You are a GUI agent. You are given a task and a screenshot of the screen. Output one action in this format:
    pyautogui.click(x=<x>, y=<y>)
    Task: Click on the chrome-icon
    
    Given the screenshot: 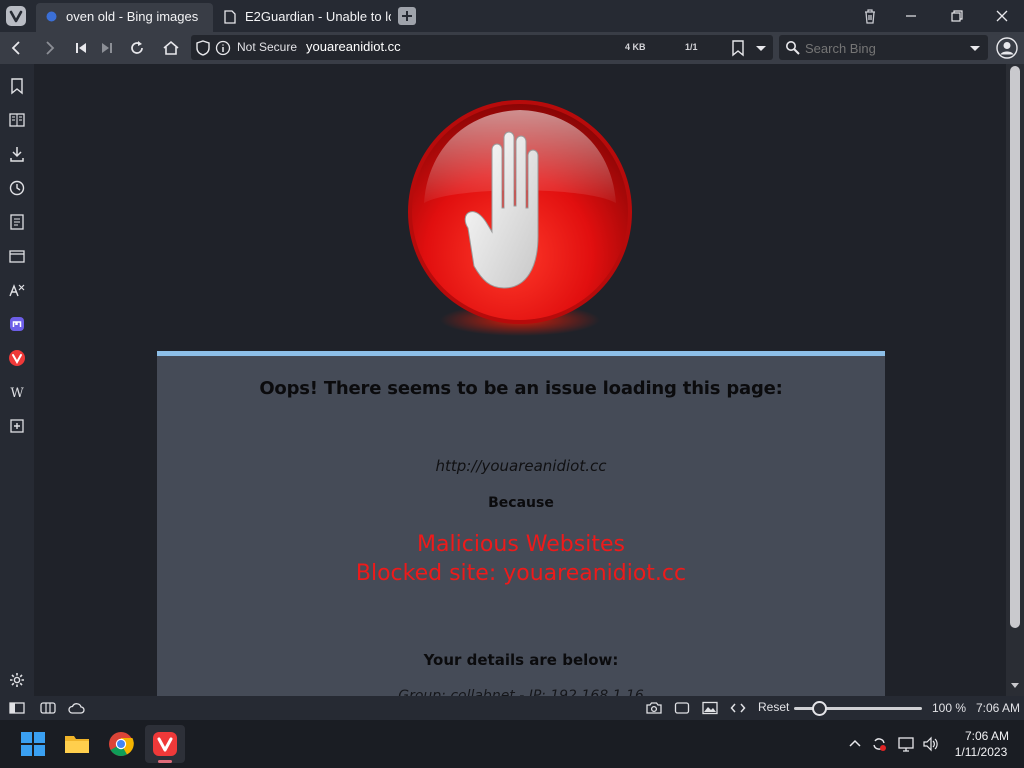 What is the action you would take?
    pyautogui.click(x=121, y=744)
    